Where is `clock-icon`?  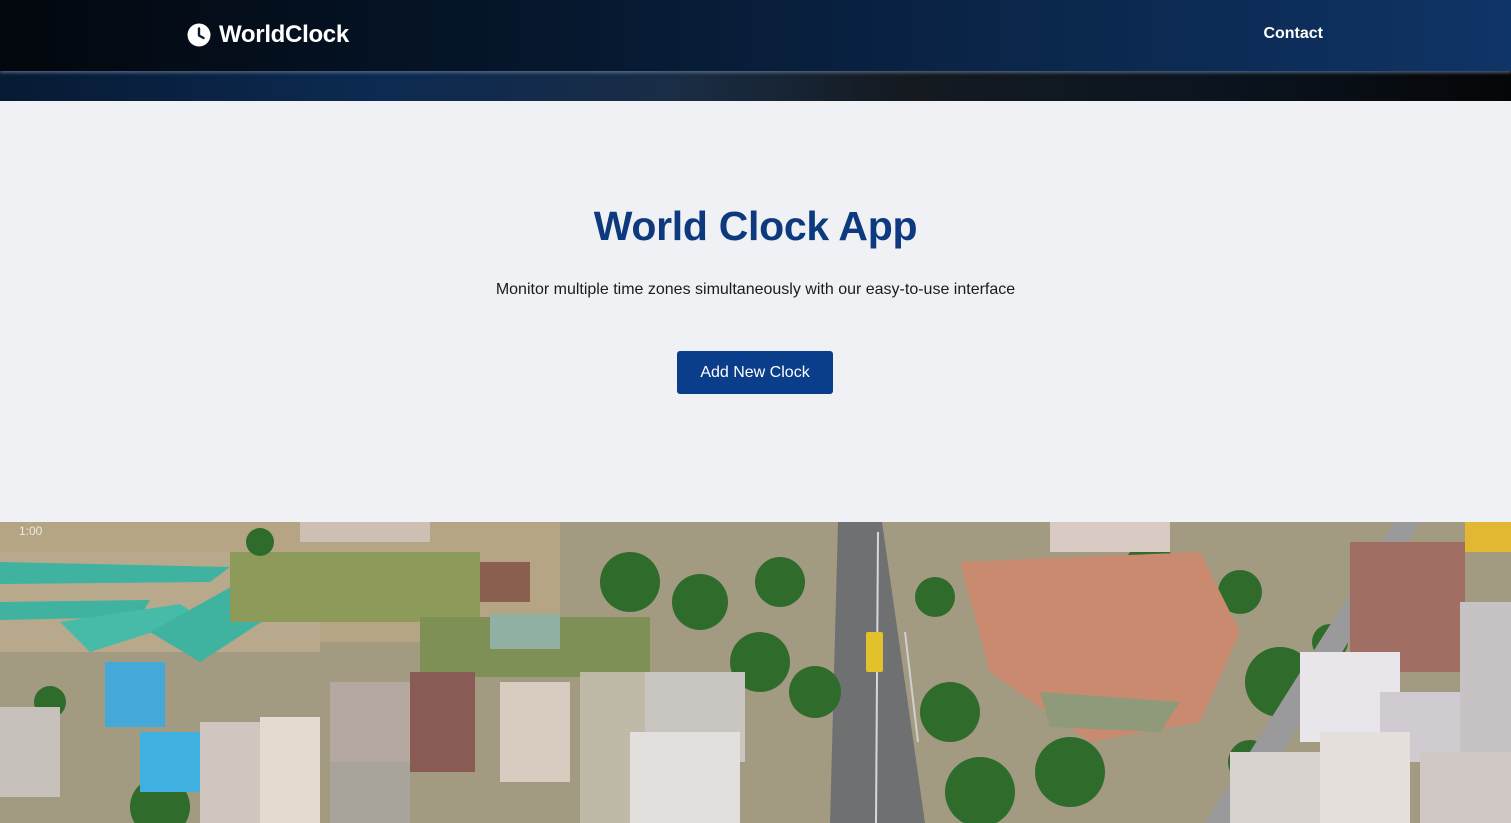 clock-icon is located at coordinates (199, 35).